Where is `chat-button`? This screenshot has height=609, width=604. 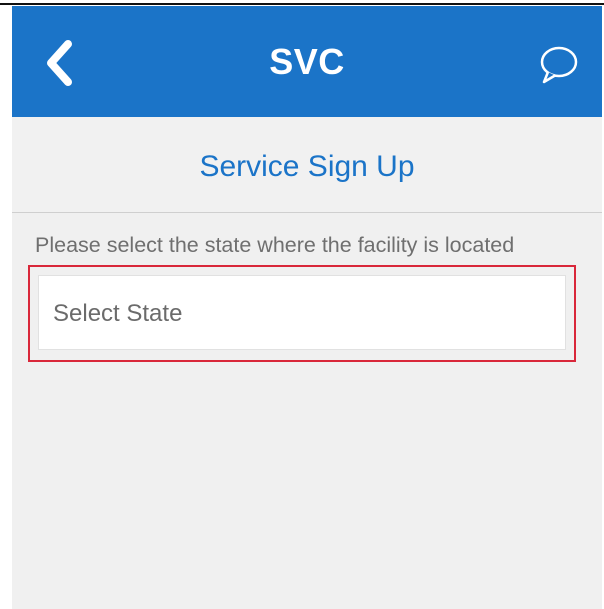 chat-button is located at coordinates (558, 65).